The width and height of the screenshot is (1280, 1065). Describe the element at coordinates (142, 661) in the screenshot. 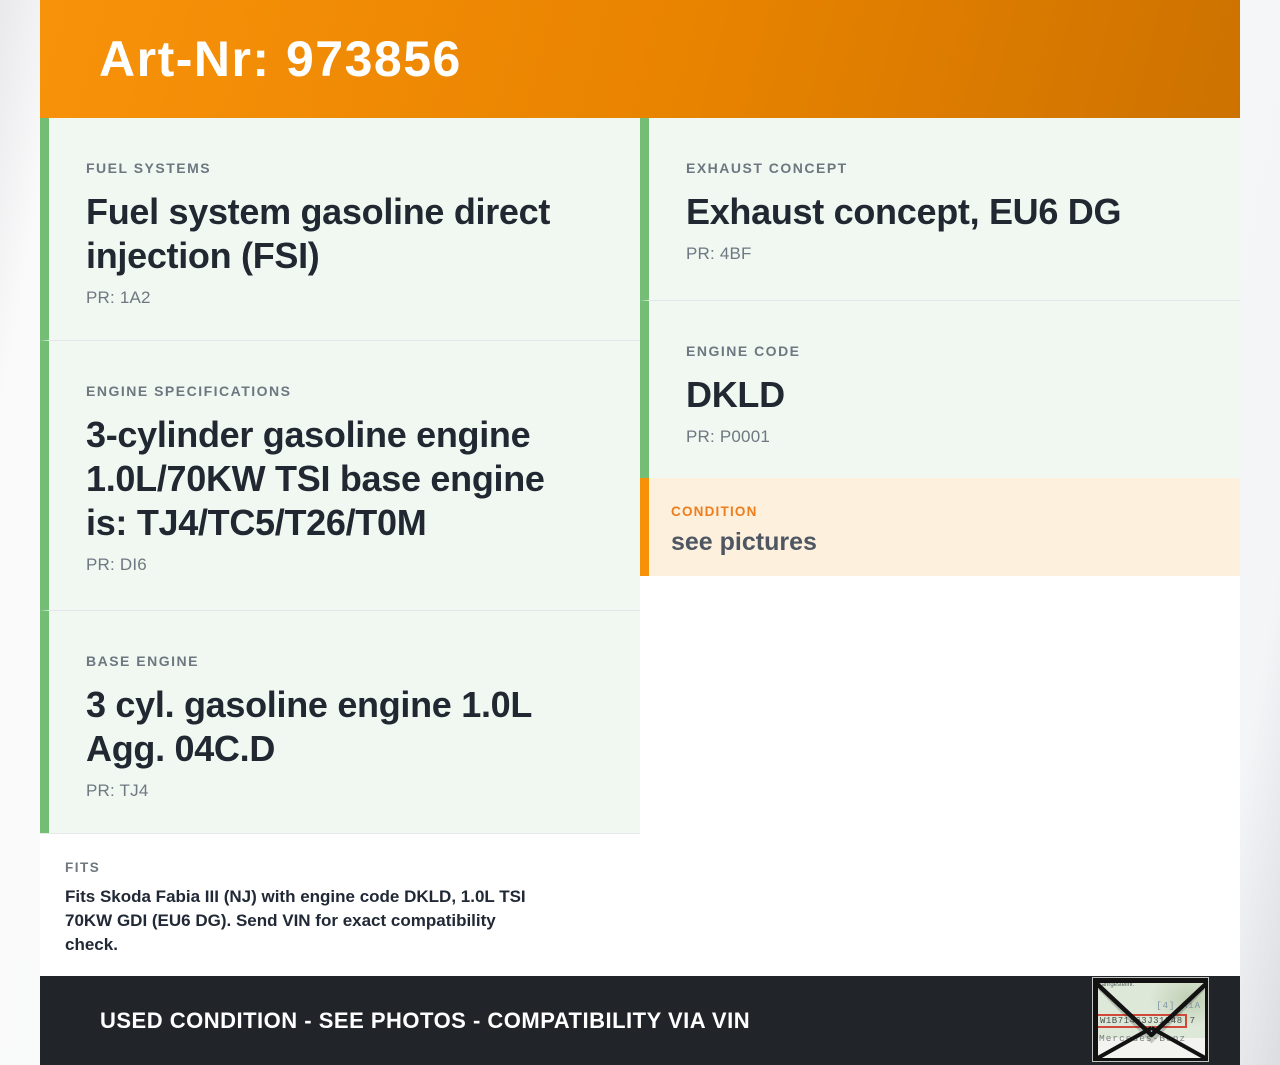

I see `card-label: BASE ENGINE` at that location.